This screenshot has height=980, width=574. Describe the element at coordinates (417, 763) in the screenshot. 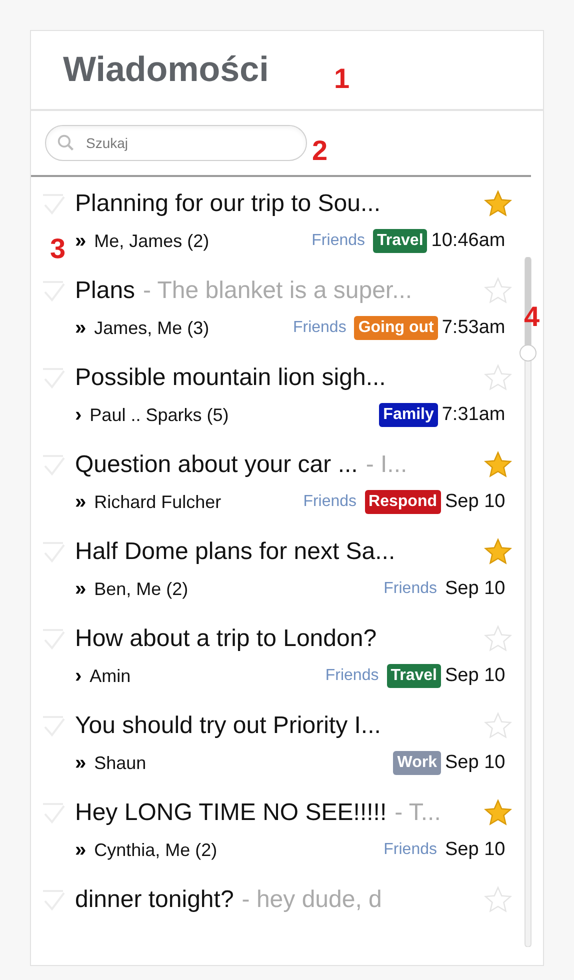

I see `label-tag: Work` at that location.